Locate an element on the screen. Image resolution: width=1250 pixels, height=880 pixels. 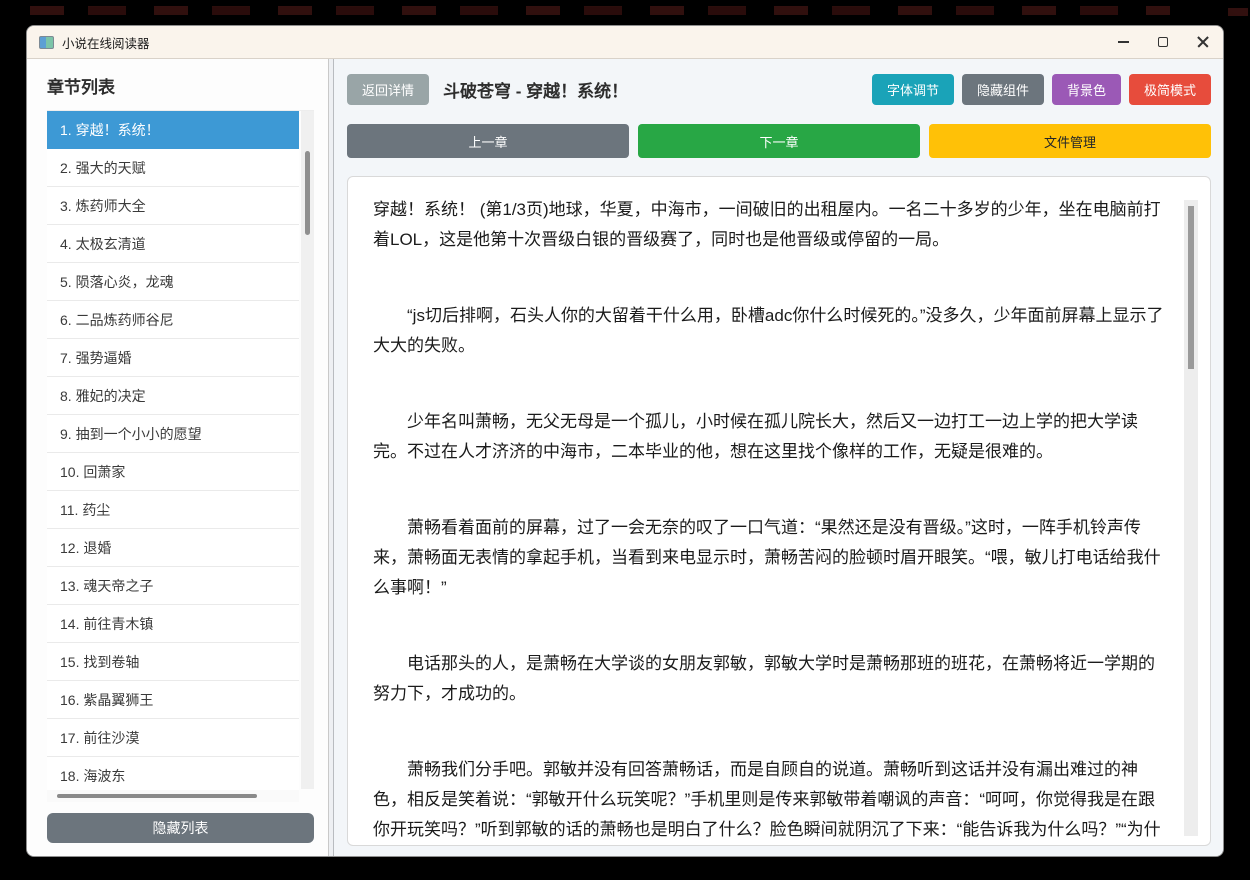
toolbar-button: 背景色 is located at coordinates (1086, 89).